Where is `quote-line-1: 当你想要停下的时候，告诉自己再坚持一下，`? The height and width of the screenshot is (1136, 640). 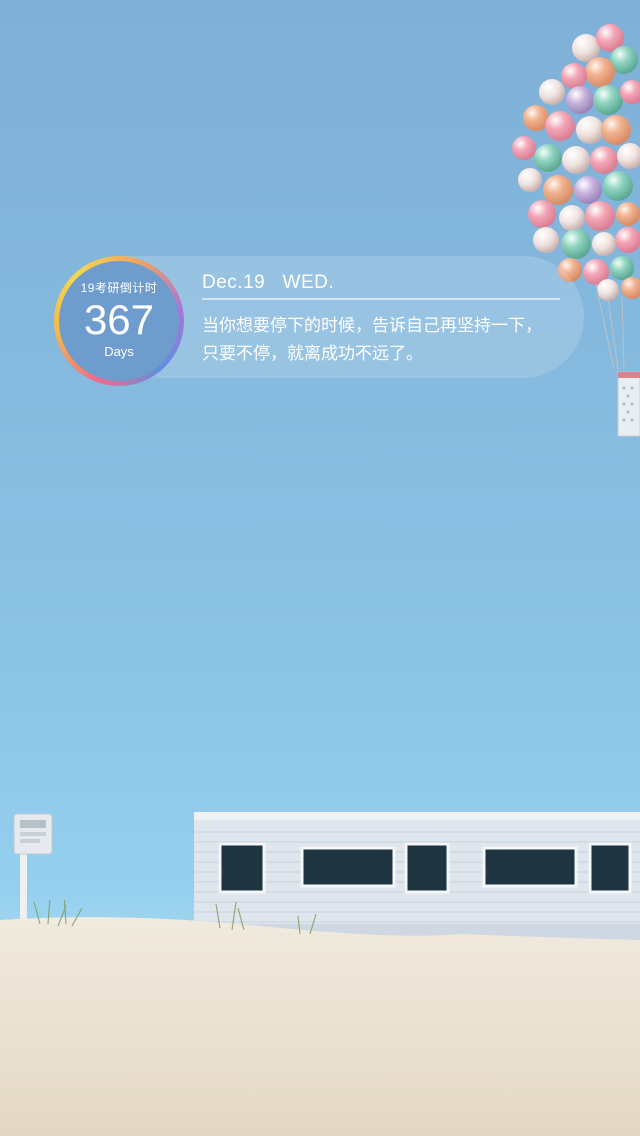 quote-line-1: 当你想要停下的时候，告诉自己再坚持一下， is located at coordinates (372, 326).